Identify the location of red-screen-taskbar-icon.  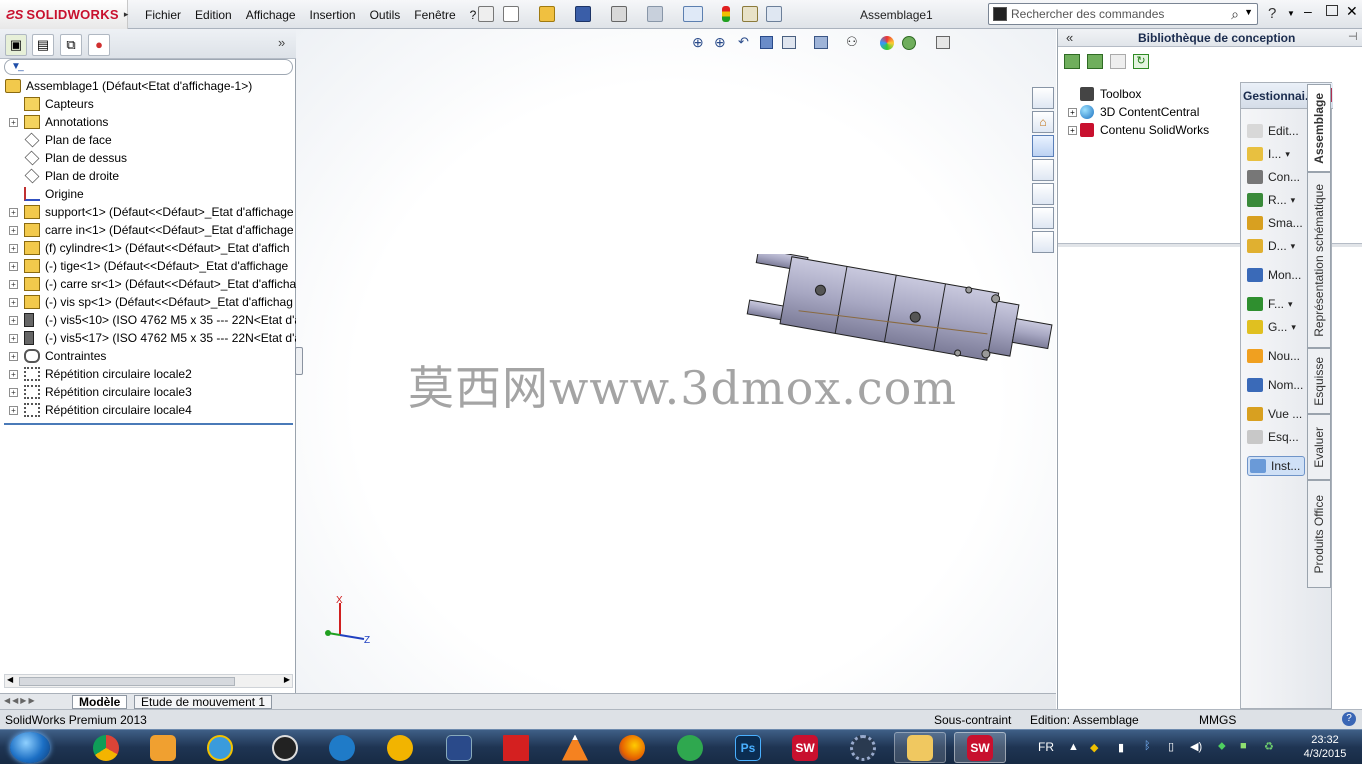
(516, 747).